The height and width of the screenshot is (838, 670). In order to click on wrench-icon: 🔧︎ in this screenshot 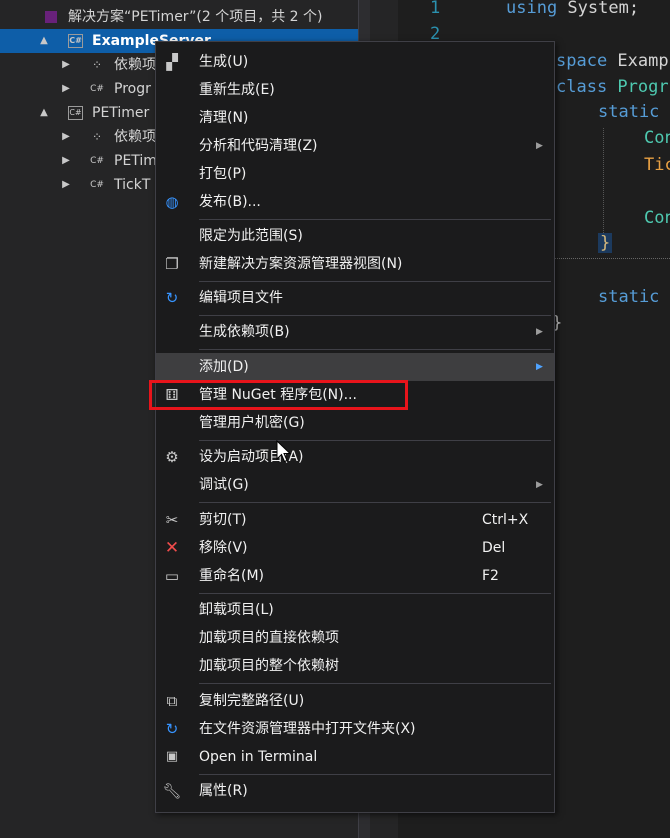, I will do `click(172, 791)`.